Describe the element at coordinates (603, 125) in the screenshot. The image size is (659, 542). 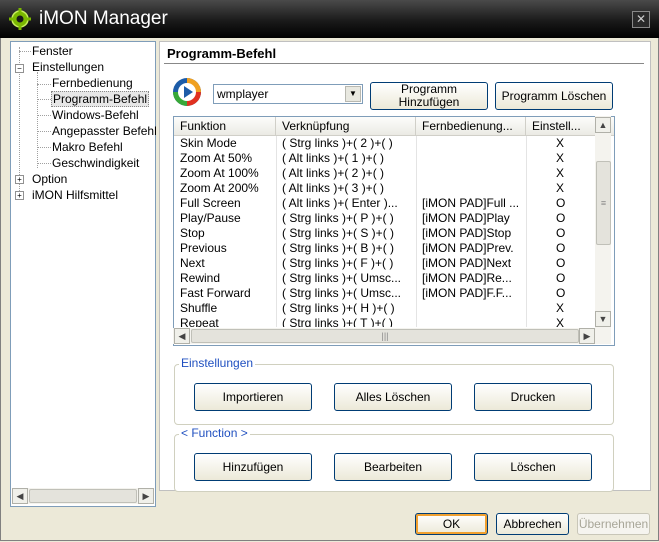
I see `scroll-up-icon: ▲` at that location.